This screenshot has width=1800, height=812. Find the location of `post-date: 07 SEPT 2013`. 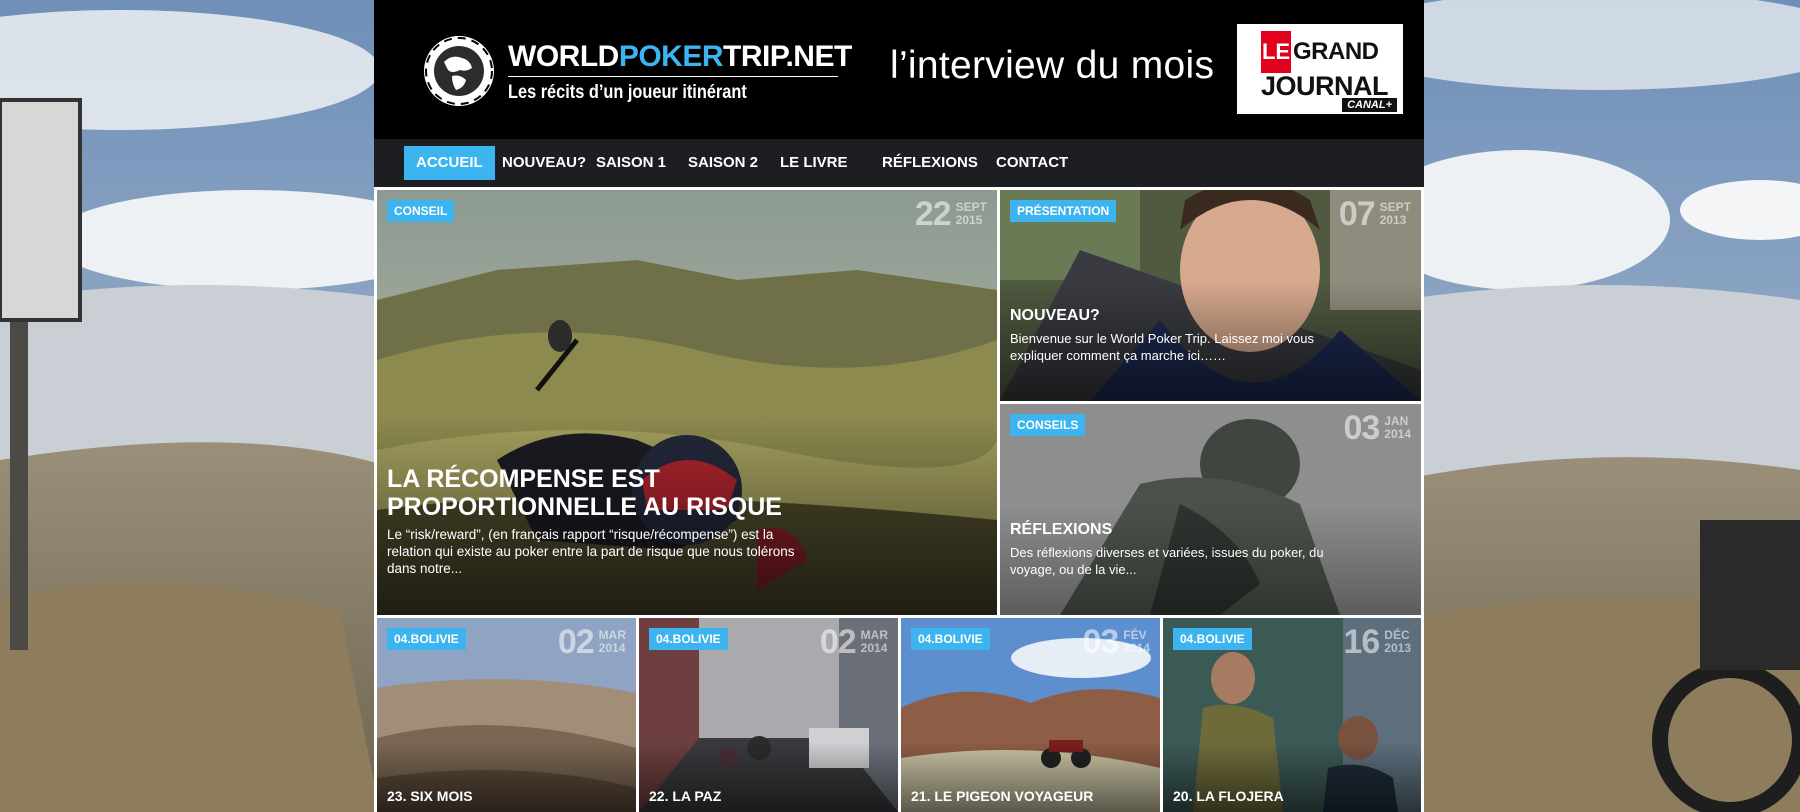

post-date: 07 SEPT 2013 is located at coordinates (1375, 214).